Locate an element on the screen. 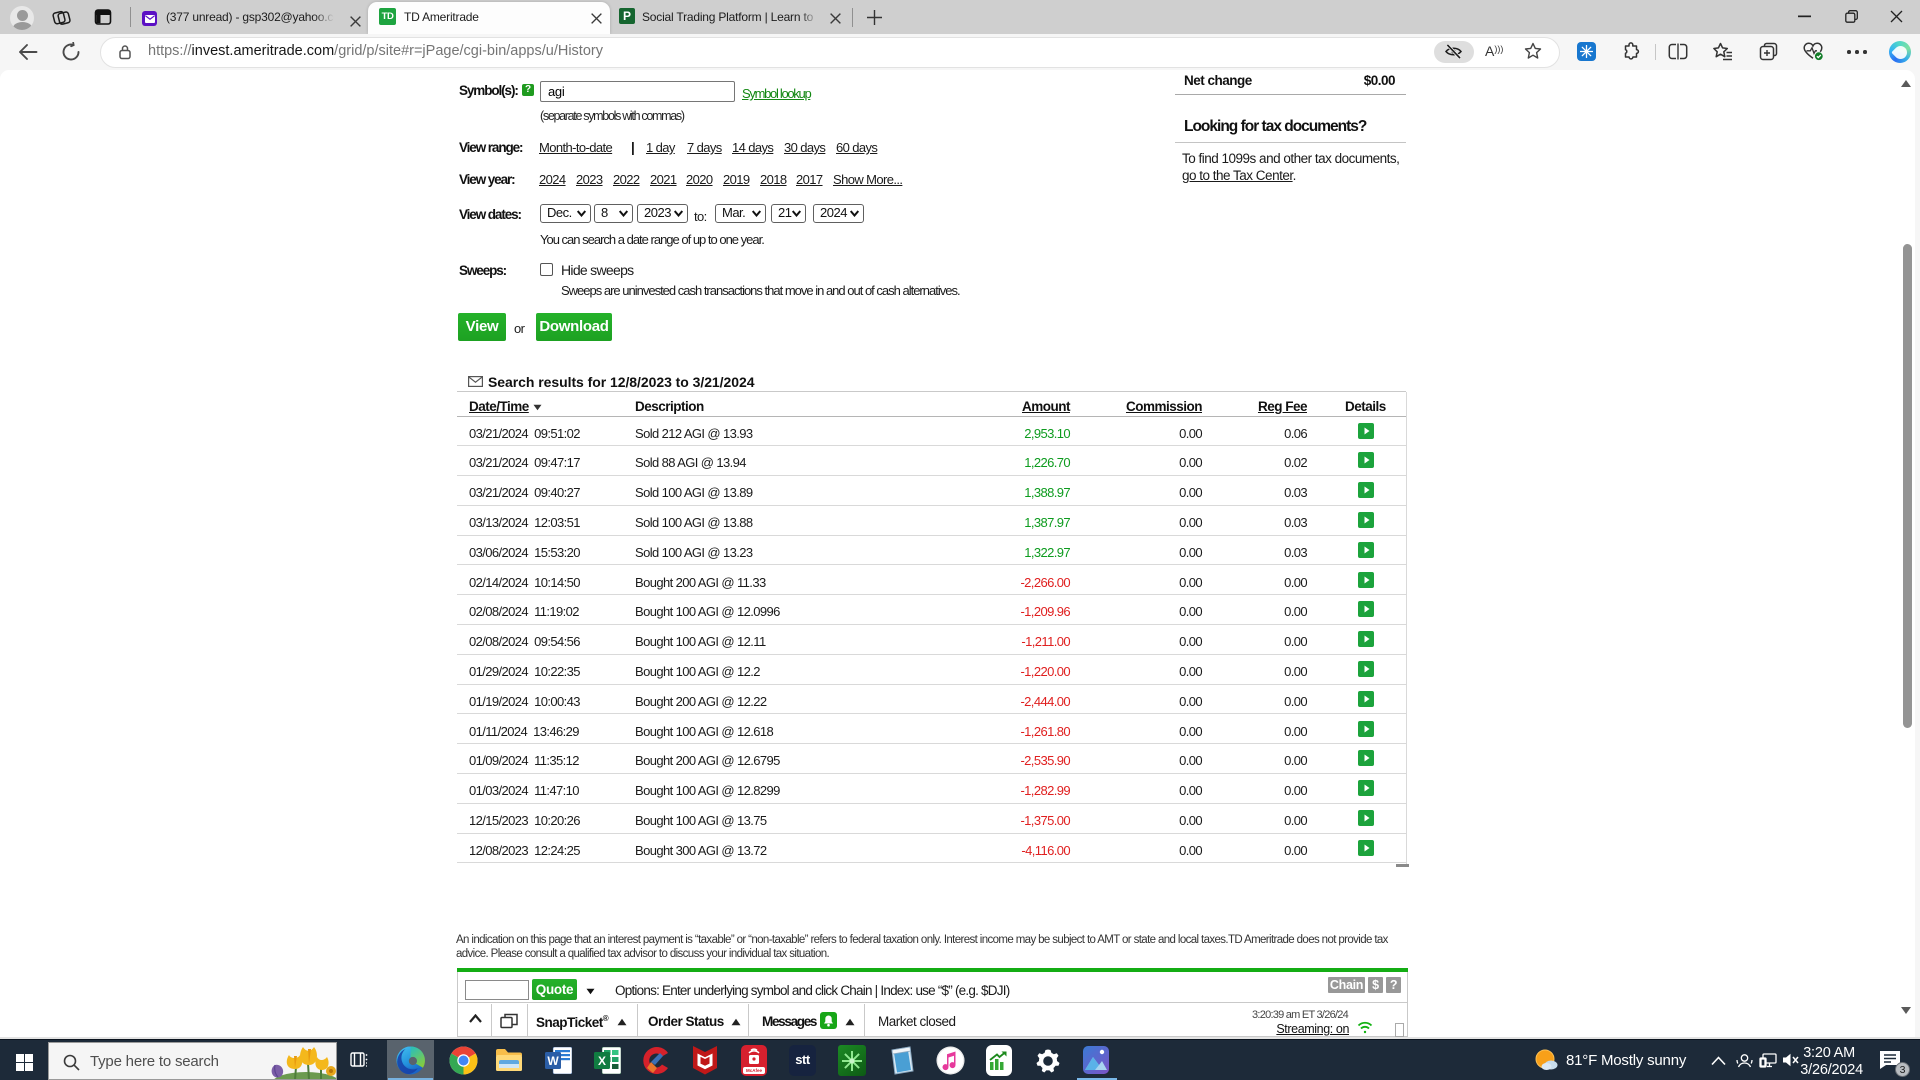 Image resolution: width=1920 pixels, height=1080 pixels. svg-text: McAfee is located at coordinates (754, 1070).